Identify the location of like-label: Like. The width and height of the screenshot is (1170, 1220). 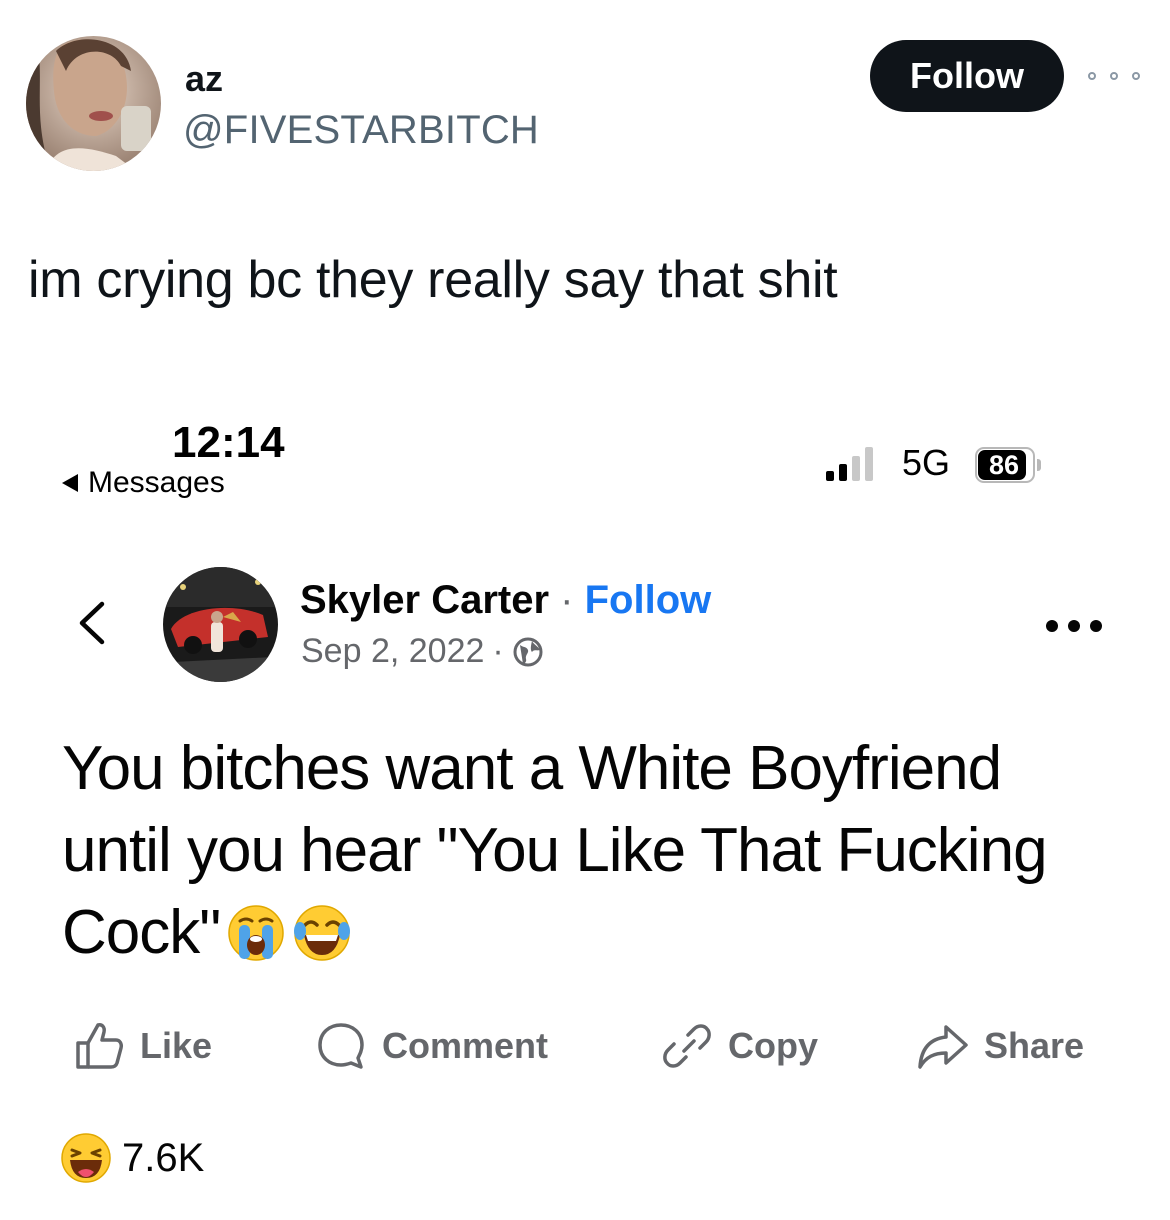
(176, 1045).